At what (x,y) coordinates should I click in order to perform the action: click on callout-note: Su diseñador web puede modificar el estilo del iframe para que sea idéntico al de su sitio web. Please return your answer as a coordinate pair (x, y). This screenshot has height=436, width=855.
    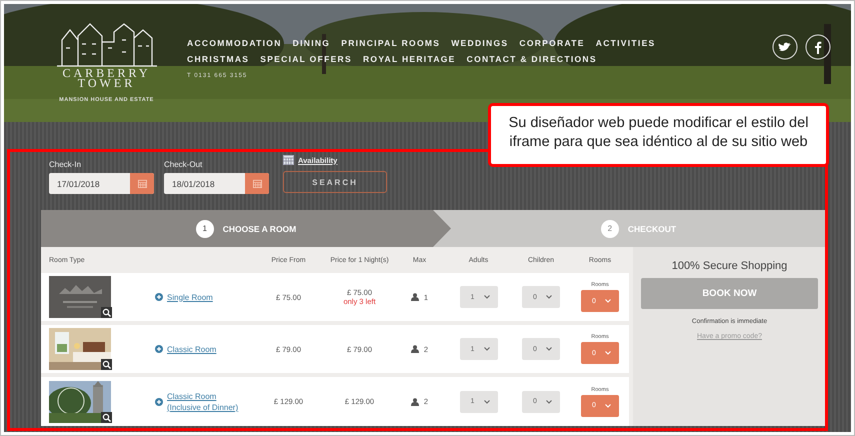
    Looking at the image, I should click on (658, 135).